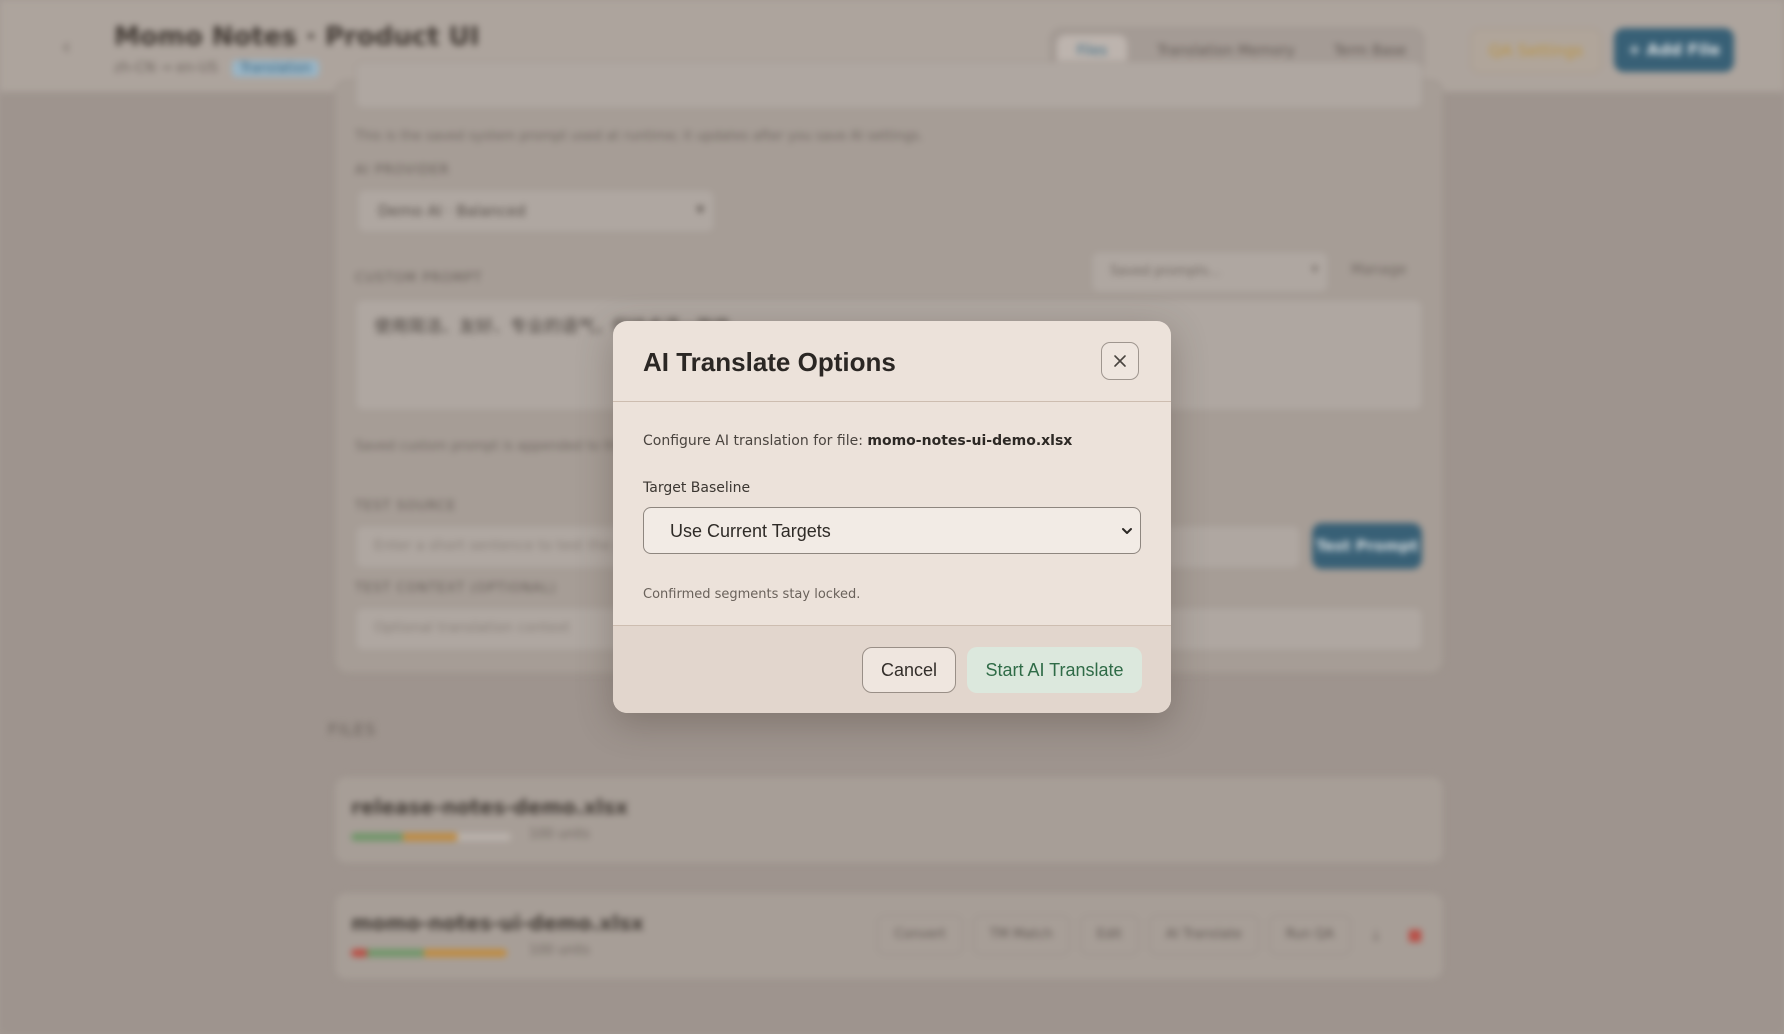 Image resolution: width=1784 pixels, height=1034 pixels. What do you see at coordinates (1054, 670) in the screenshot?
I see `start-ai-translate-button: Start AI Translate` at bounding box center [1054, 670].